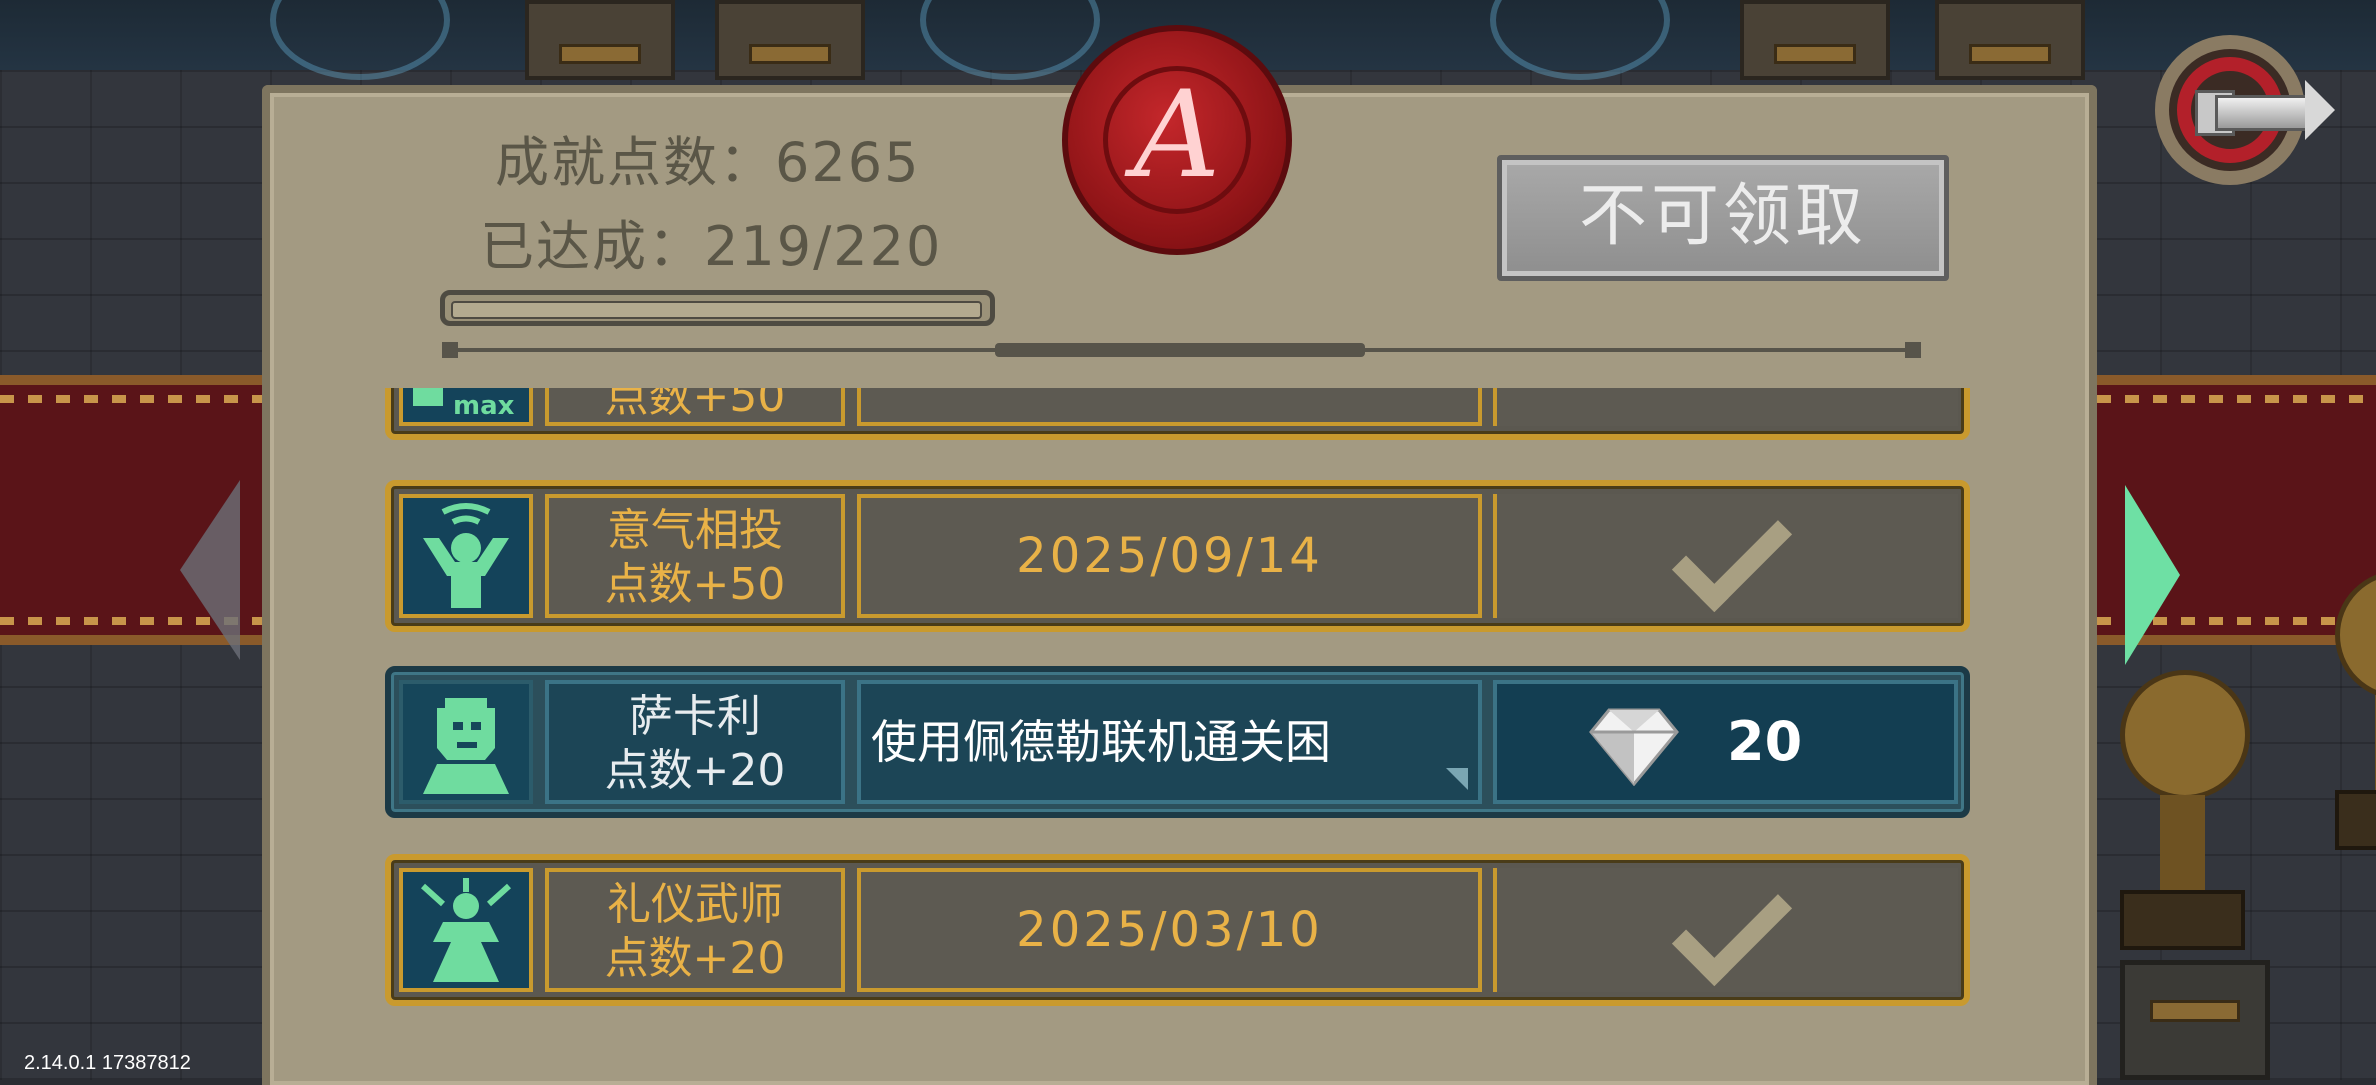 This screenshot has width=2376, height=1085. I want to click on back-arrow-tip, so click(2320, 110).